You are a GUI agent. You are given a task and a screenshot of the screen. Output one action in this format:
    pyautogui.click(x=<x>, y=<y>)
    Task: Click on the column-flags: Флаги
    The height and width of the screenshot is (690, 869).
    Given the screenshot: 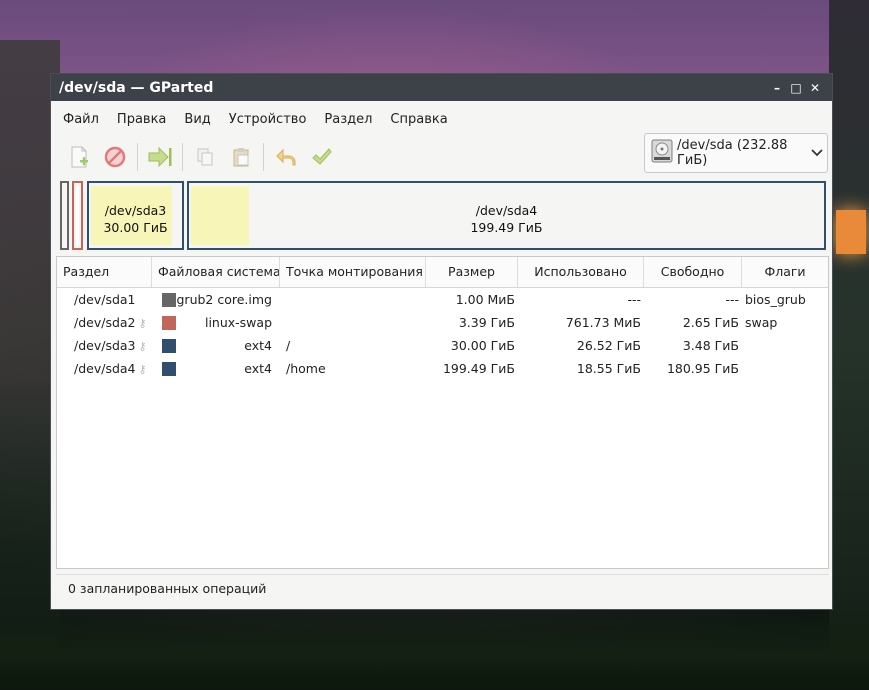 What is the action you would take?
    pyautogui.click(x=785, y=272)
    